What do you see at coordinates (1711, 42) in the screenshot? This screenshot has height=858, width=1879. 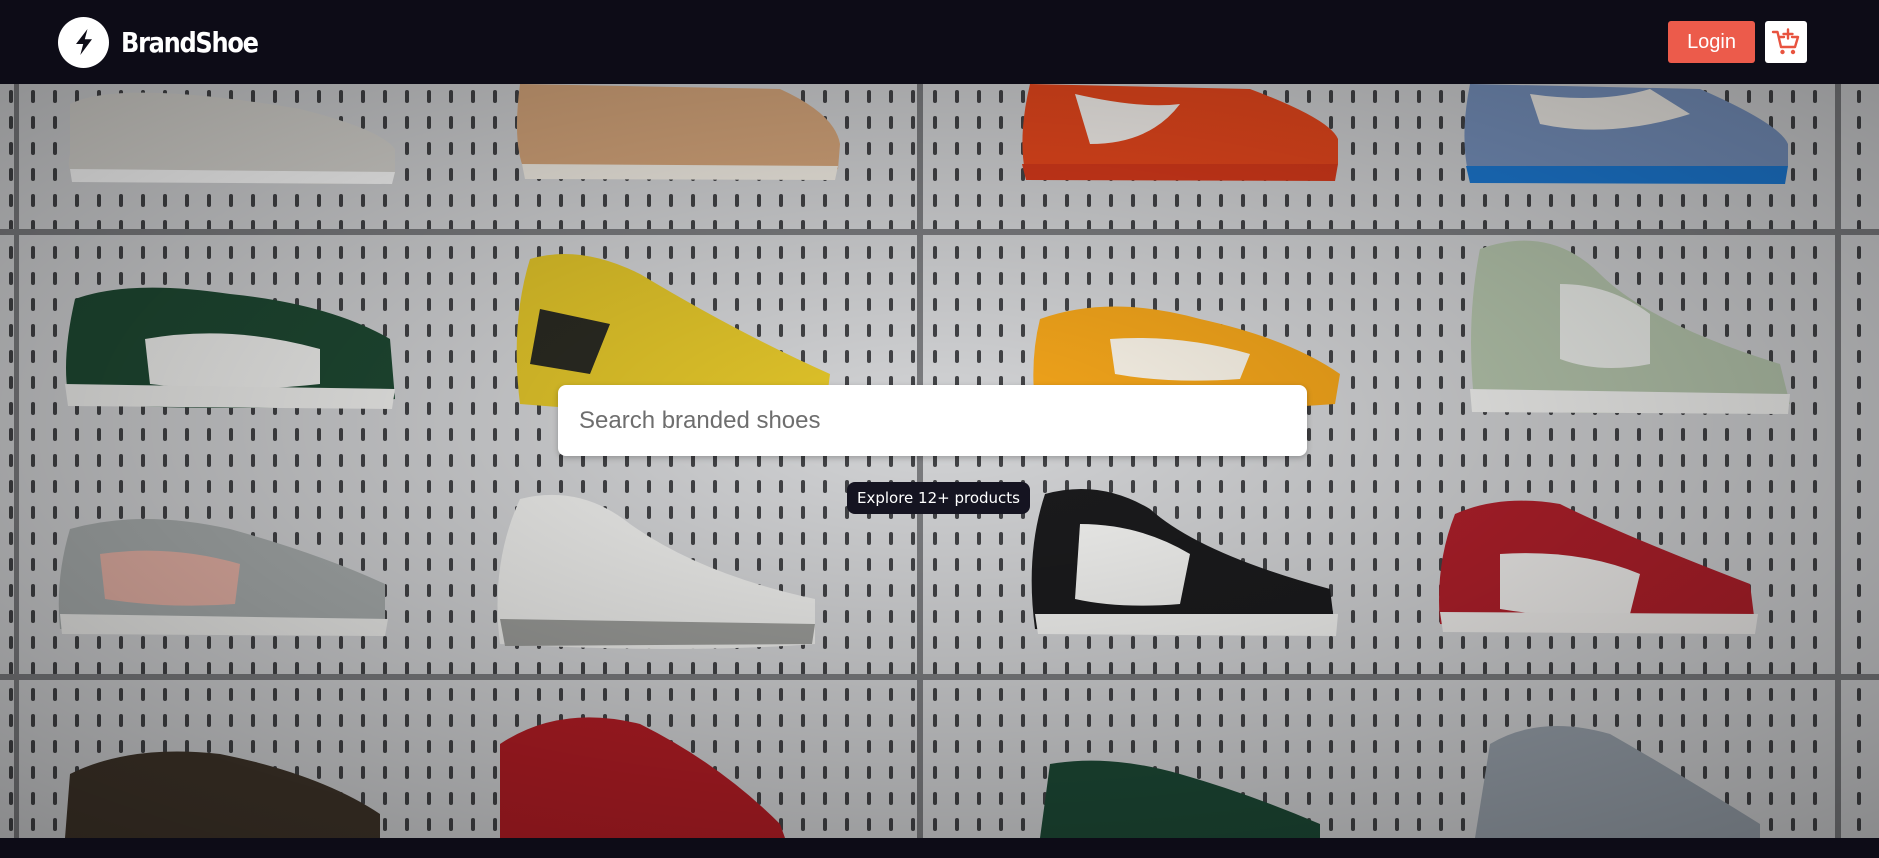 I see `login-button: Login` at bounding box center [1711, 42].